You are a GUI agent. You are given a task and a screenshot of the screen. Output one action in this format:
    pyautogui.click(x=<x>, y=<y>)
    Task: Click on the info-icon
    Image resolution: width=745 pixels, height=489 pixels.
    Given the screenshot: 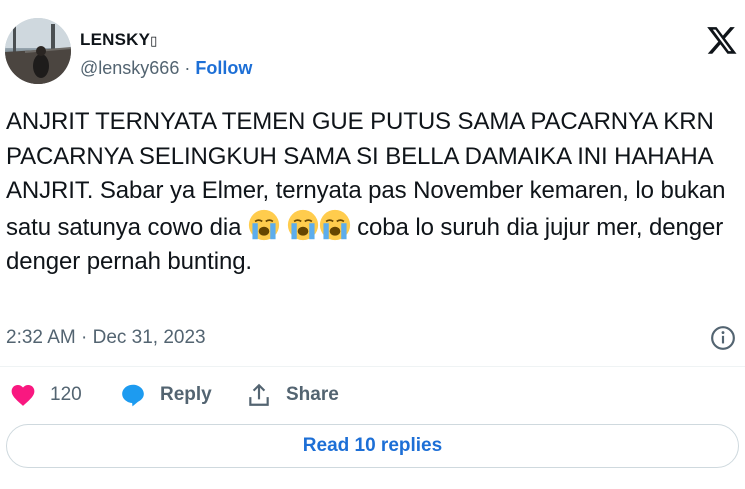 What is the action you would take?
    pyautogui.click(x=723, y=338)
    